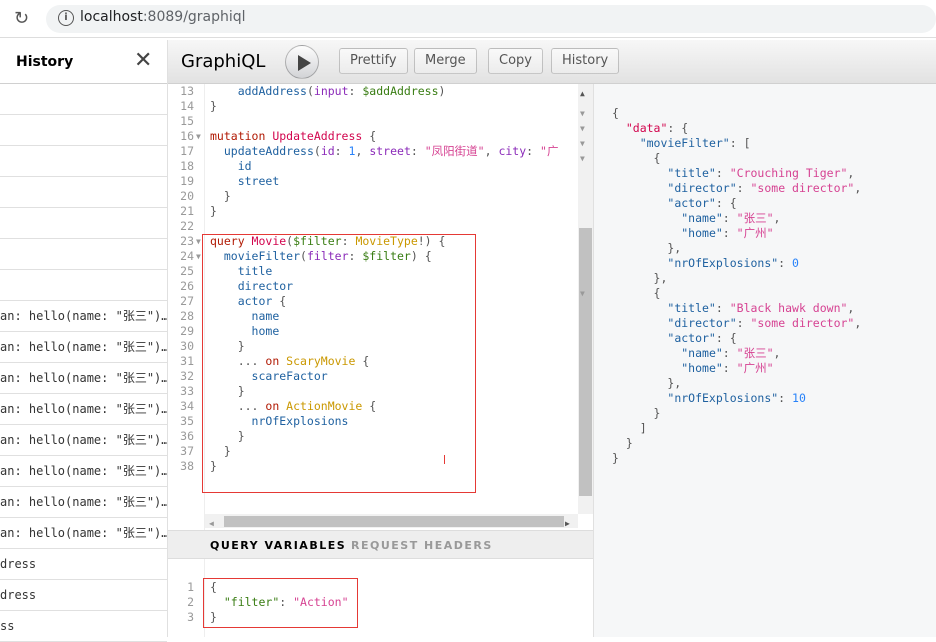 Image resolution: width=936 pixels, height=642 pixels. What do you see at coordinates (21, 18) in the screenshot?
I see `reload-icon: ↻` at bounding box center [21, 18].